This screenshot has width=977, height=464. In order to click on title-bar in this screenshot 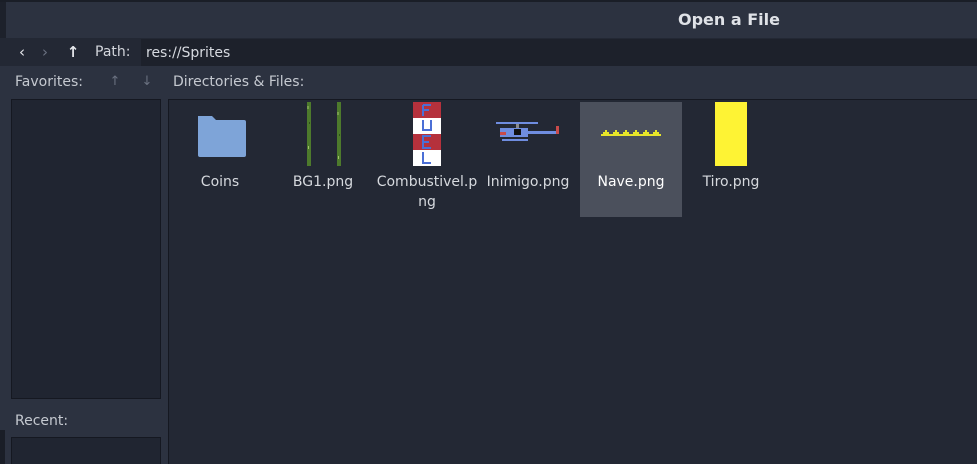, I will do `click(488, 20)`.